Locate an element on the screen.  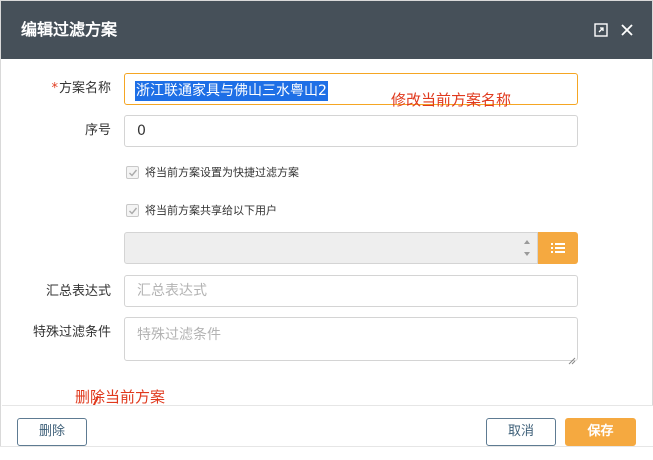
save-button: 保存 is located at coordinates (600, 432).